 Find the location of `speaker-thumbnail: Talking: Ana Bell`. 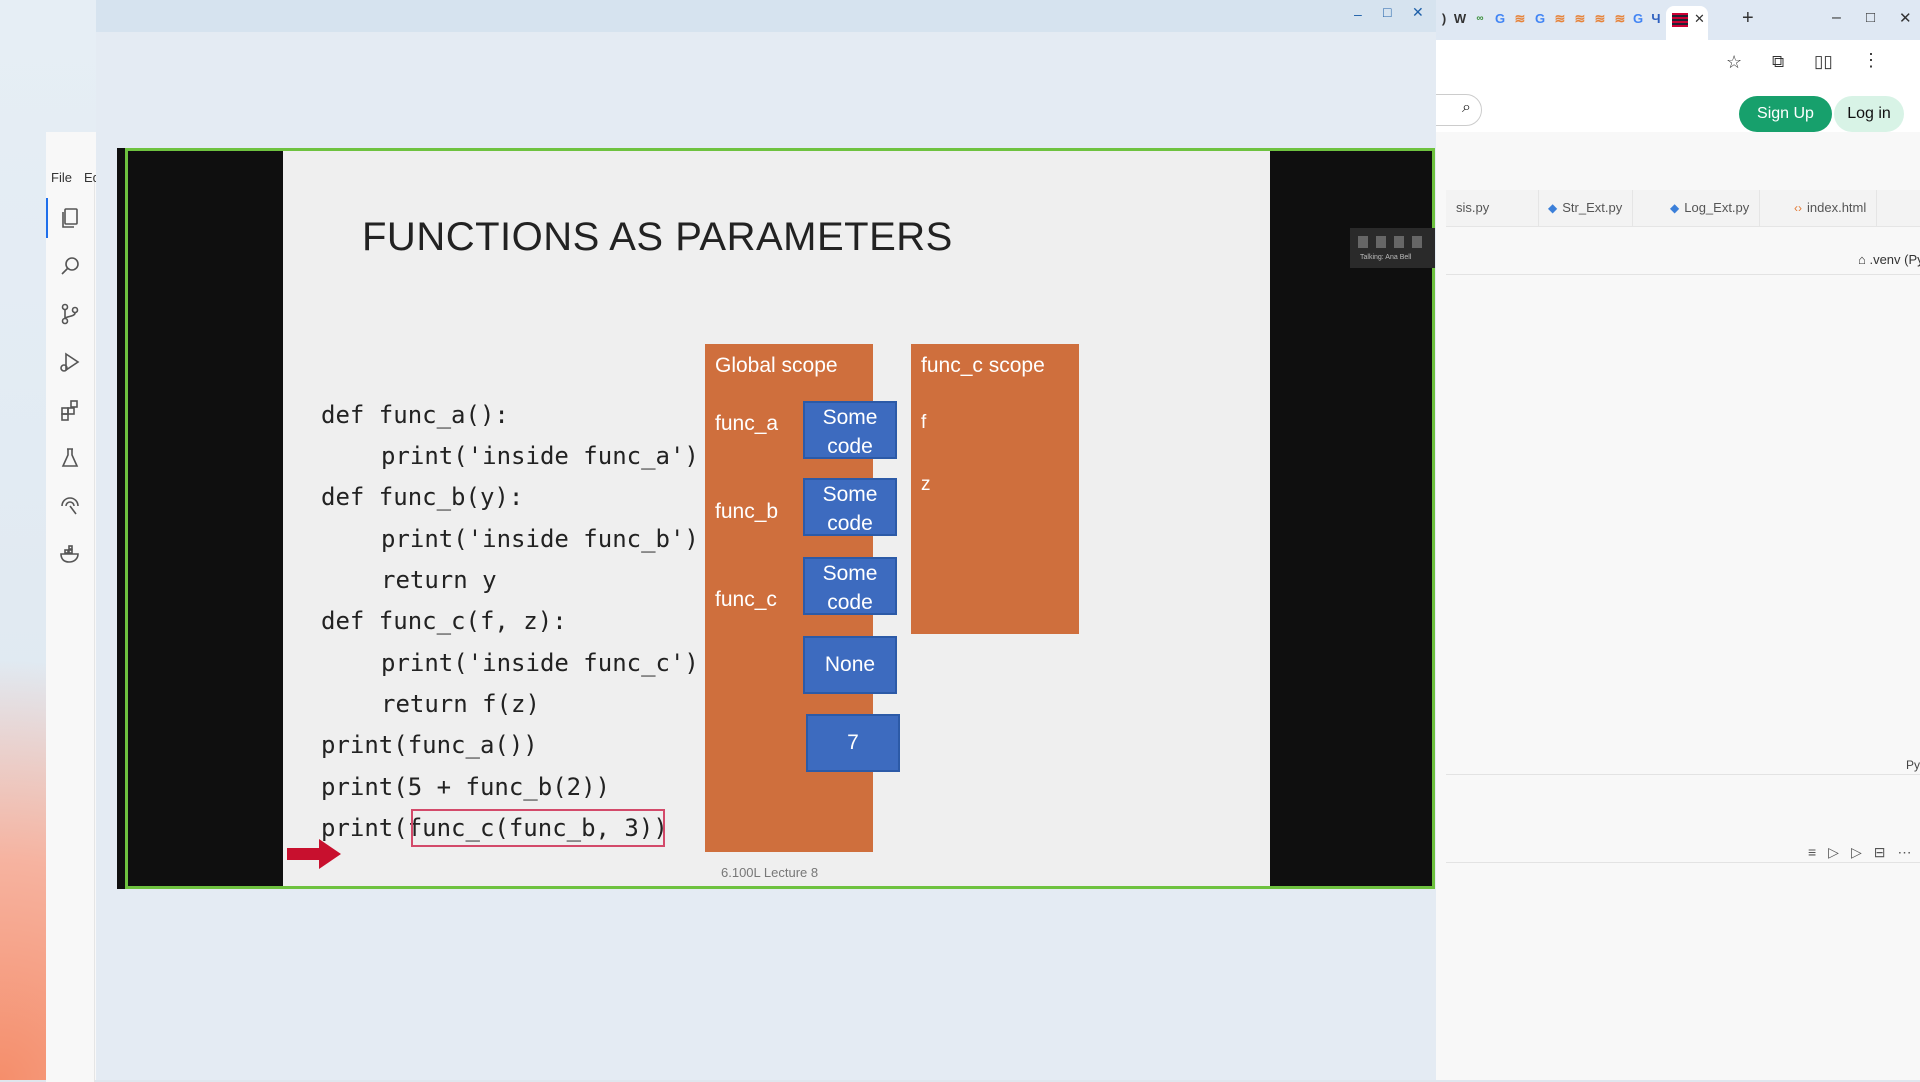

speaker-thumbnail: Talking: Ana Bell is located at coordinates (1392, 248).